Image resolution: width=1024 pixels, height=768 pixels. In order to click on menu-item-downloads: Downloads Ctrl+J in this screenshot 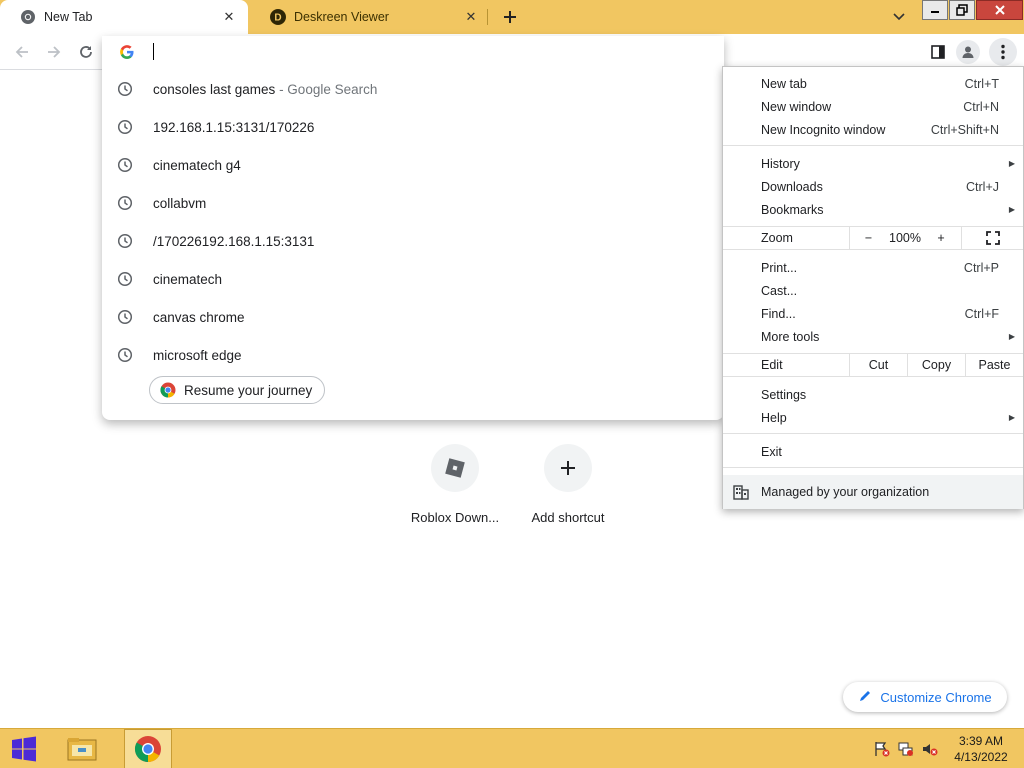, I will do `click(873, 186)`.